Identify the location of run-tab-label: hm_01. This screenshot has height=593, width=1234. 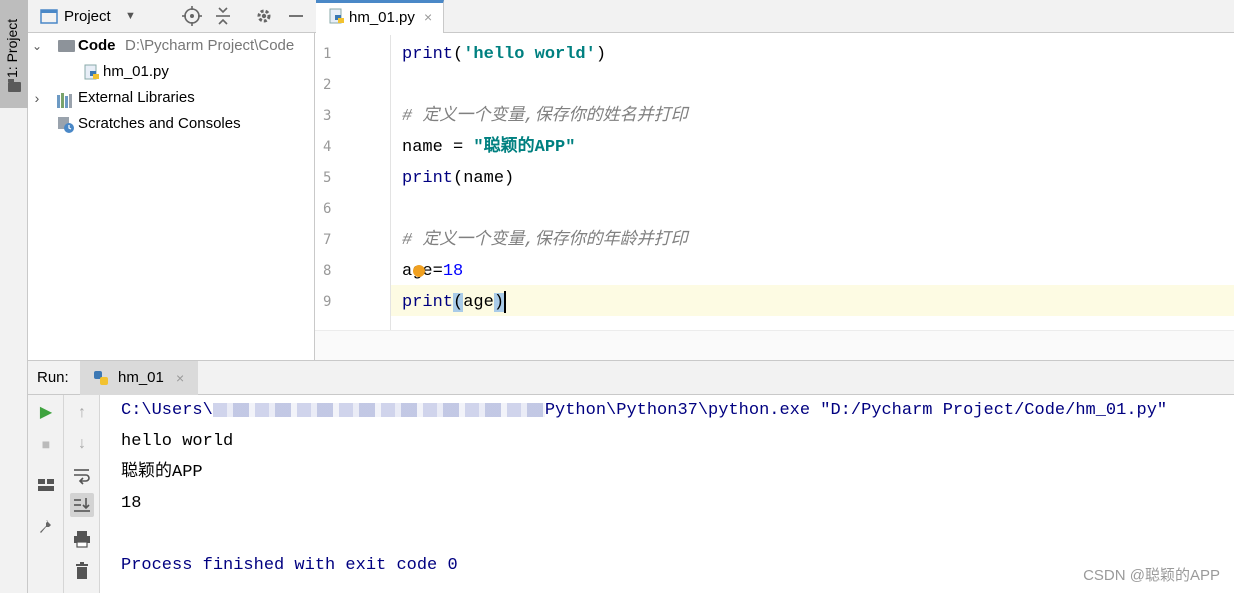
(141, 377).